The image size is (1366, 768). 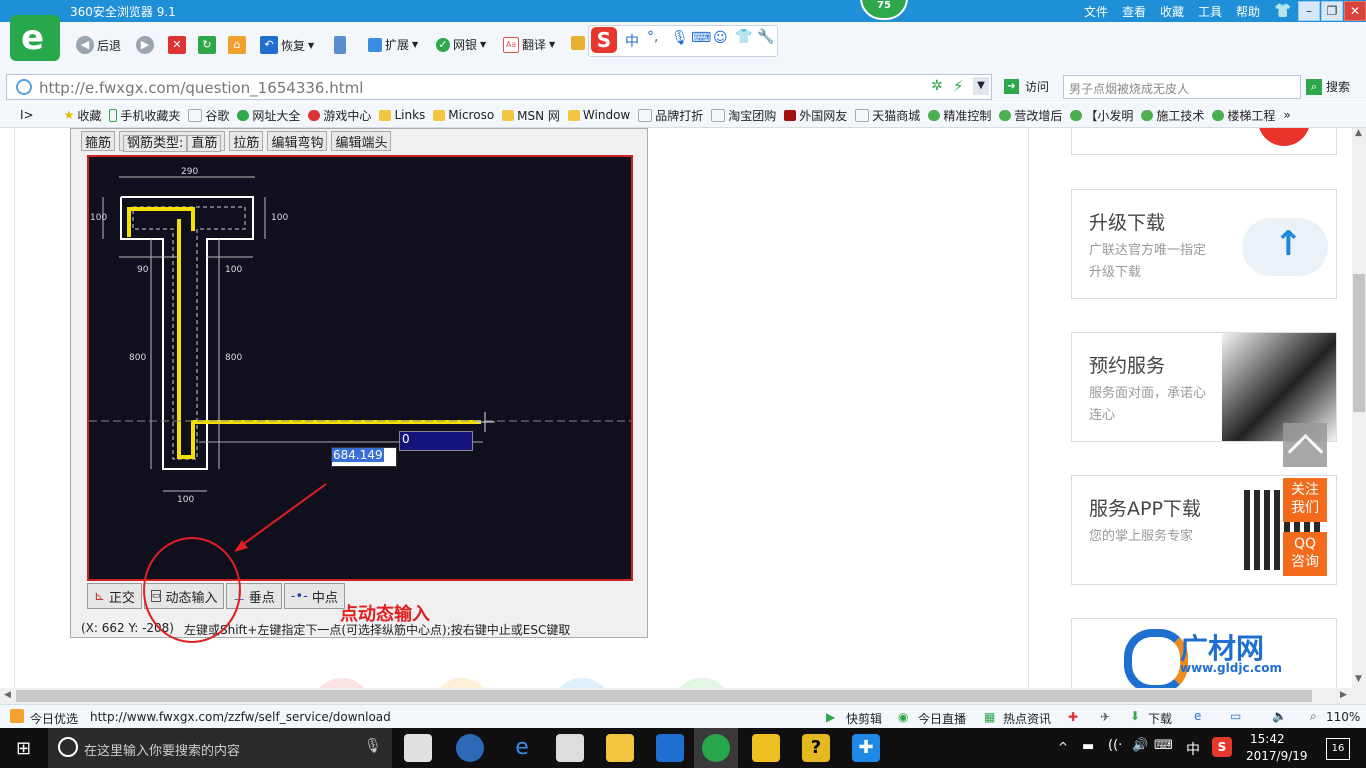 I want to click on visit-button: ➜ 访问, so click(x=1026, y=86).